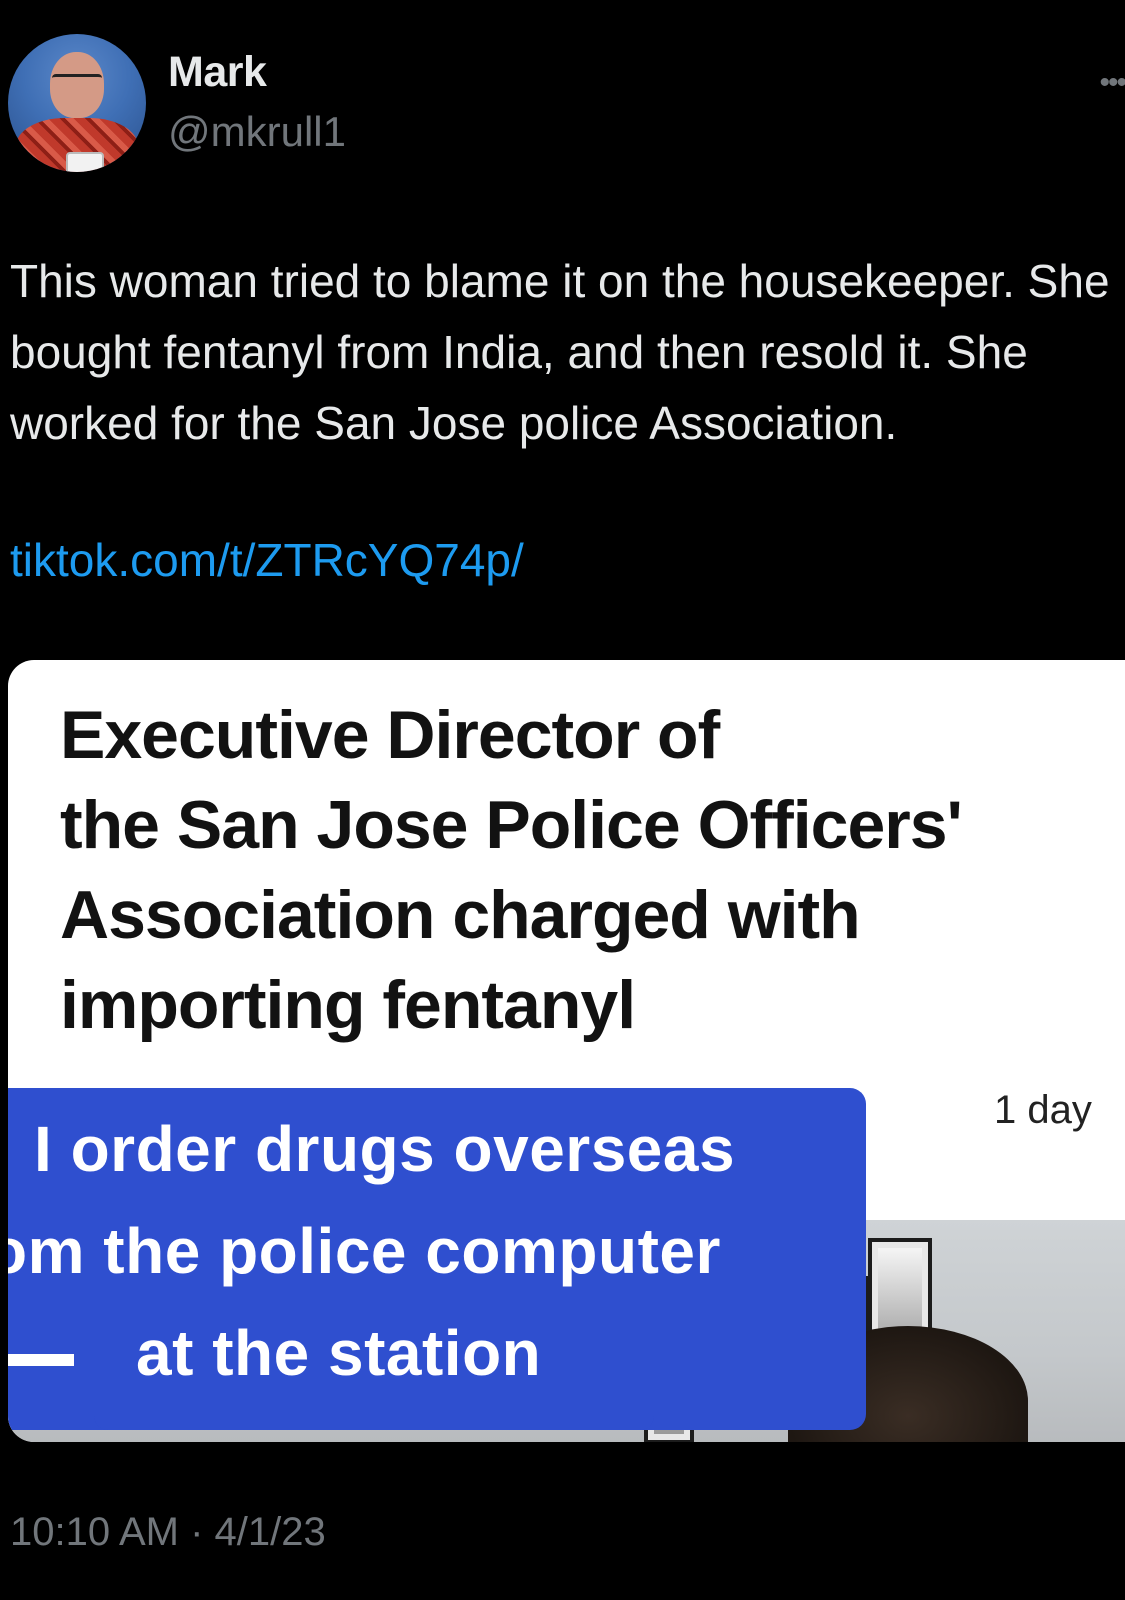 This screenshot has height=1600, width=1125. I want to click on caption-line-3: at the station, so click(339, 1353).